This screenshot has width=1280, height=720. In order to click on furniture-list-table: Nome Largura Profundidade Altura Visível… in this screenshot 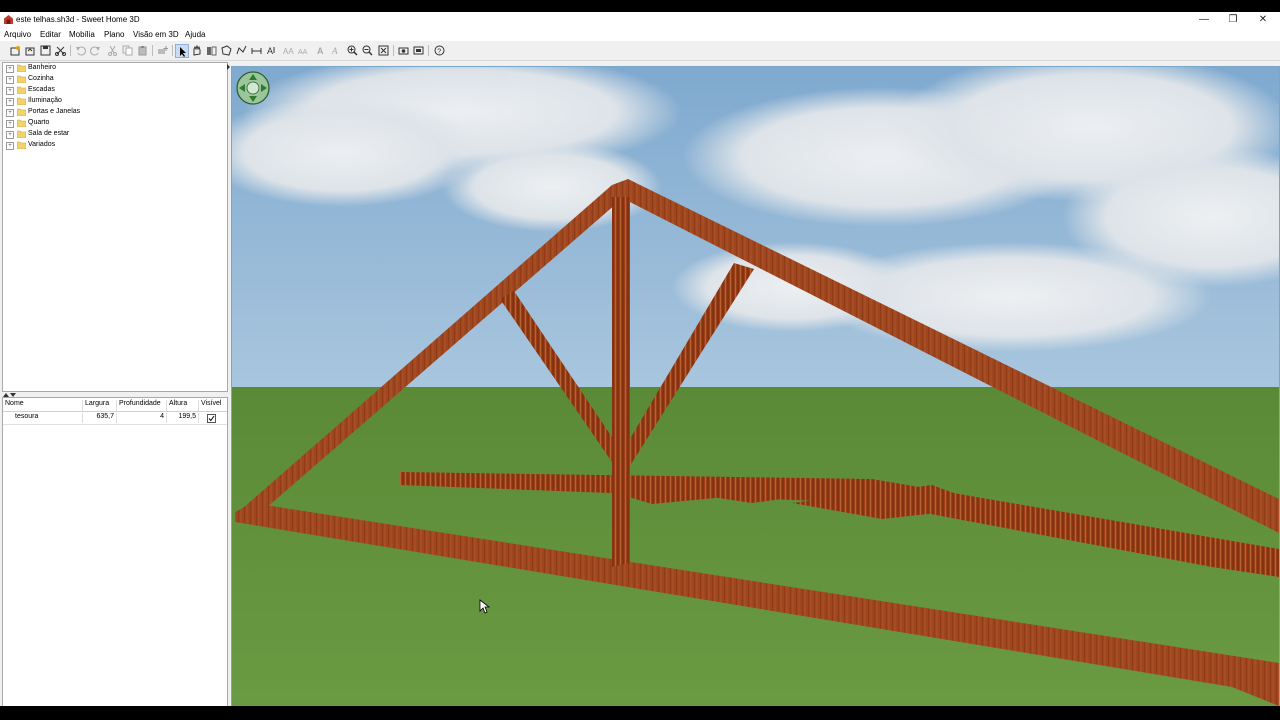, I will do `click(115, 557)`.